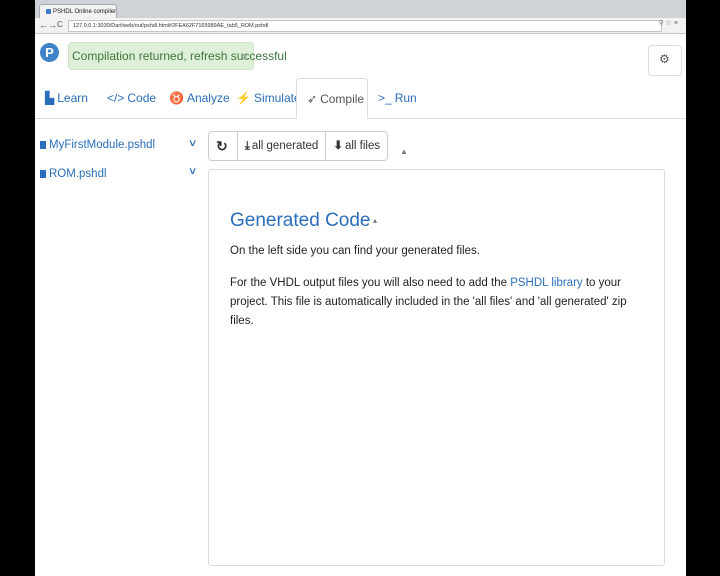  What do you see at coordinates (404, 151) in the screenshot?
I see `mouse-cursor-icon: ▲` at bounding box center [404, 151].